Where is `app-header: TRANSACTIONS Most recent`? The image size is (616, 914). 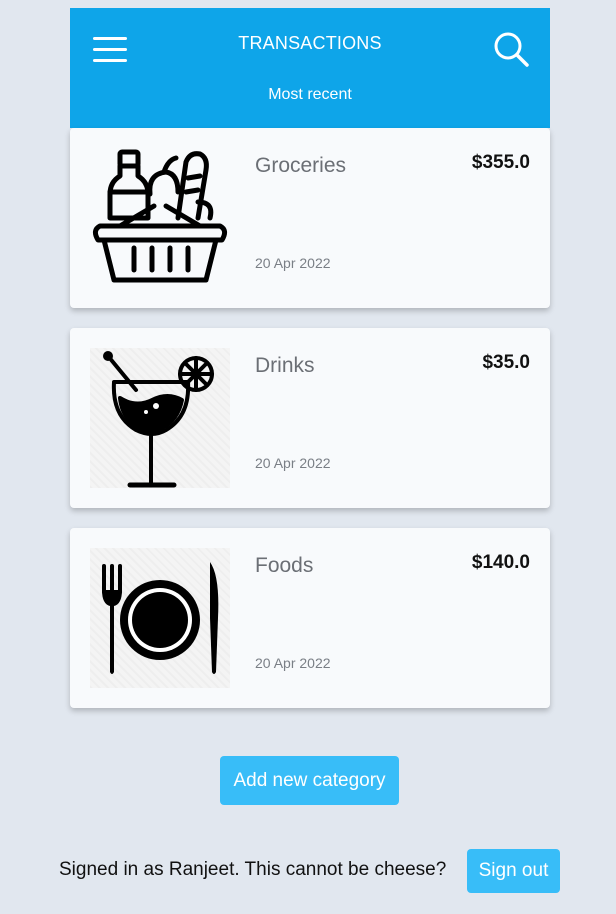 app-header: TRANSACTIONS Most recent is located at coordinates (310, 68).